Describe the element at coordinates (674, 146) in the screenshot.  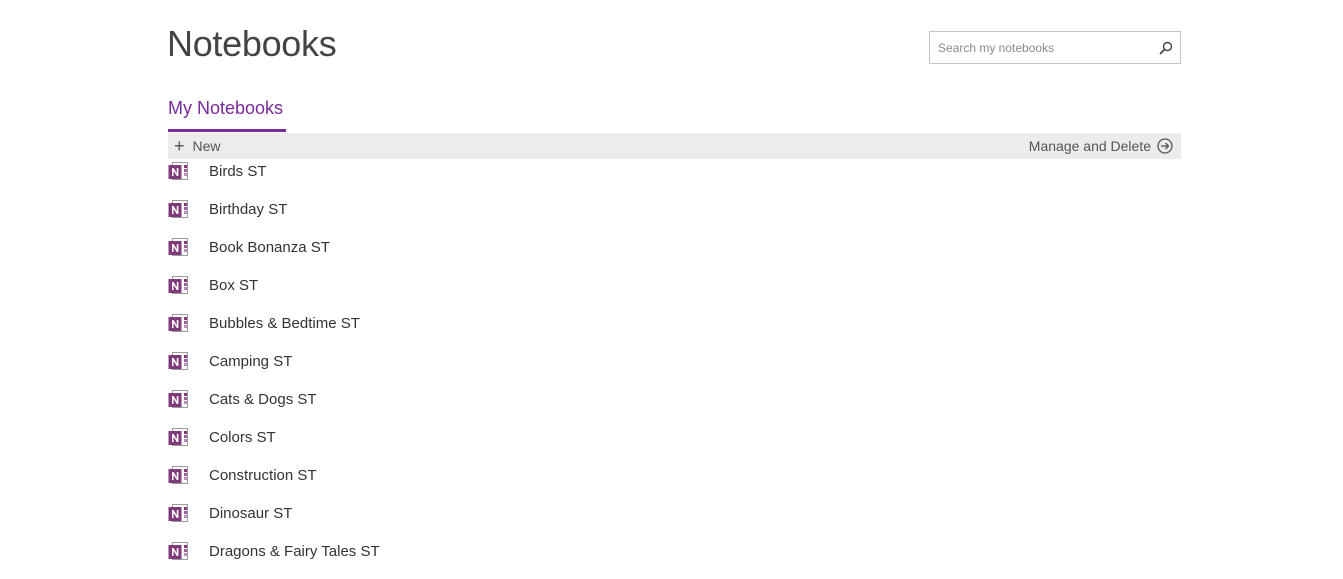
I see `notebooks-toolbar: + New Manage and Delete` at that location.